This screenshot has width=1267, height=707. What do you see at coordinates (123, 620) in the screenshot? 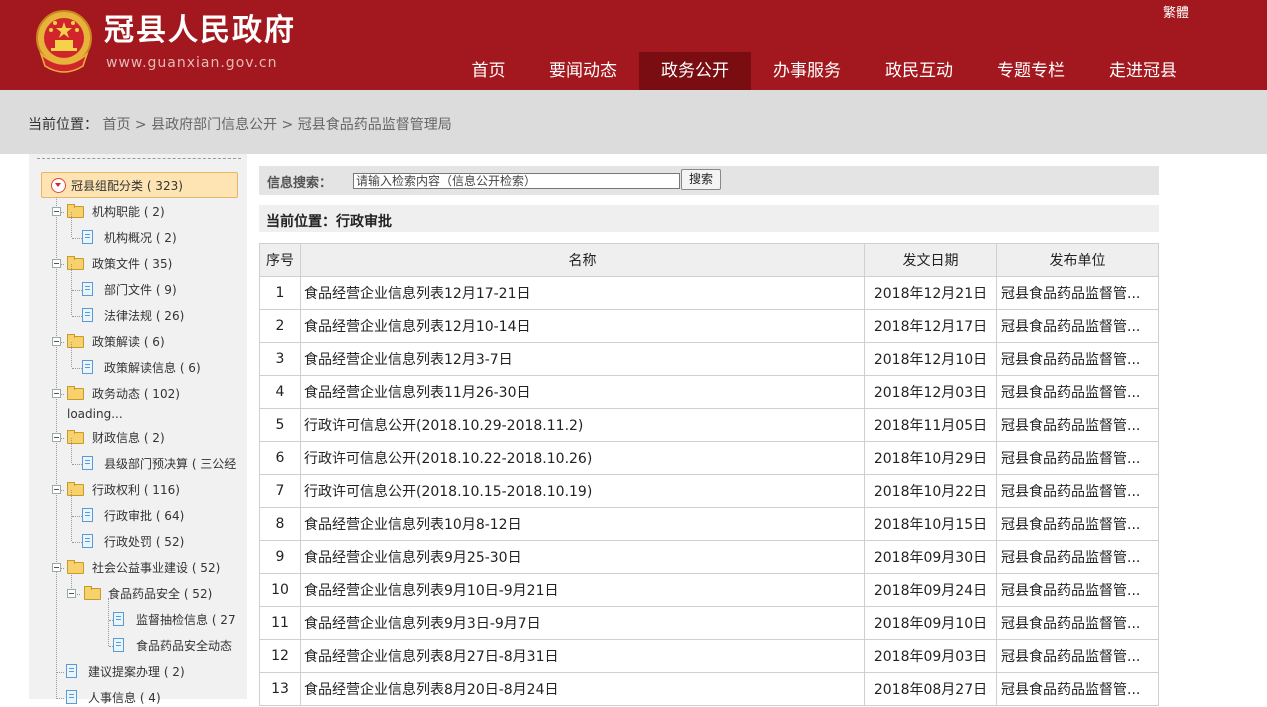
I see `sidebar-tree-item: 监督抽检信息 ( 27` at bounding box center [123, 620].